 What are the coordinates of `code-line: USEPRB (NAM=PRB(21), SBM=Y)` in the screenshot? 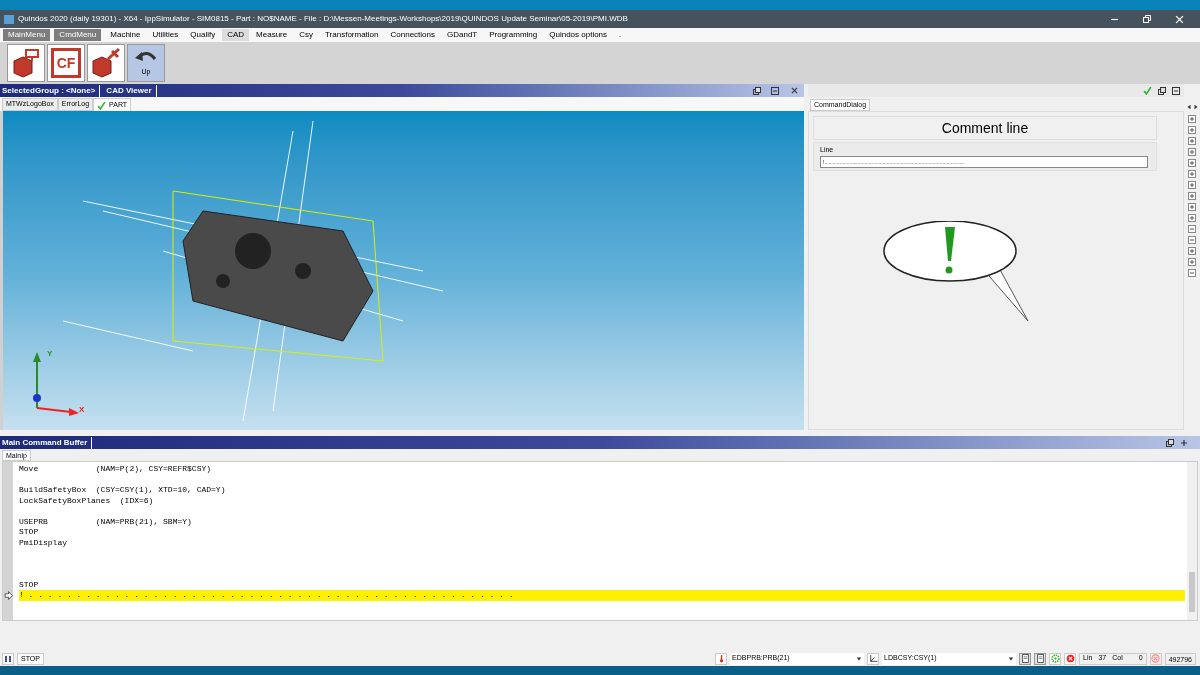 It's located at (105, 521).